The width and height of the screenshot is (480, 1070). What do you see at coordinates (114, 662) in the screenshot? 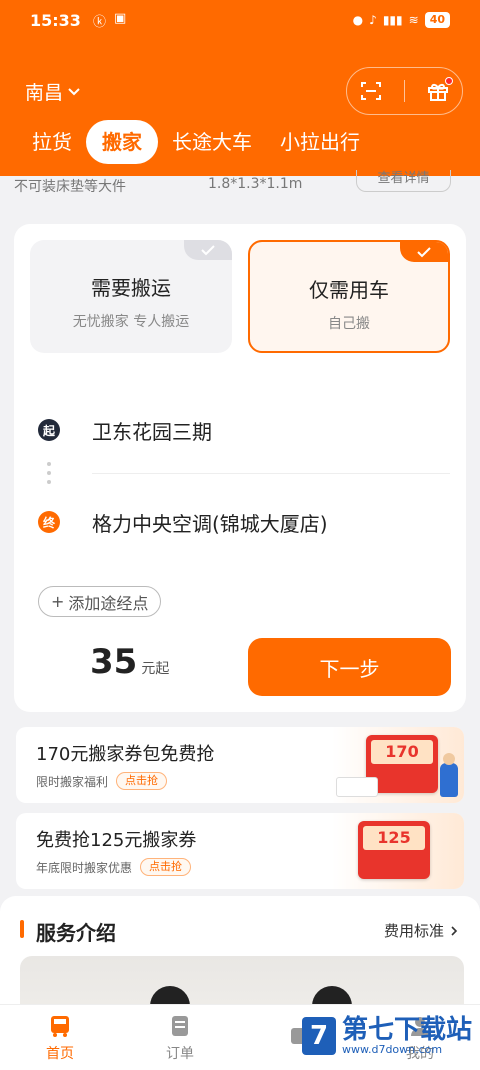
I see `price-amount: 35` at bounding box center [114, 662].